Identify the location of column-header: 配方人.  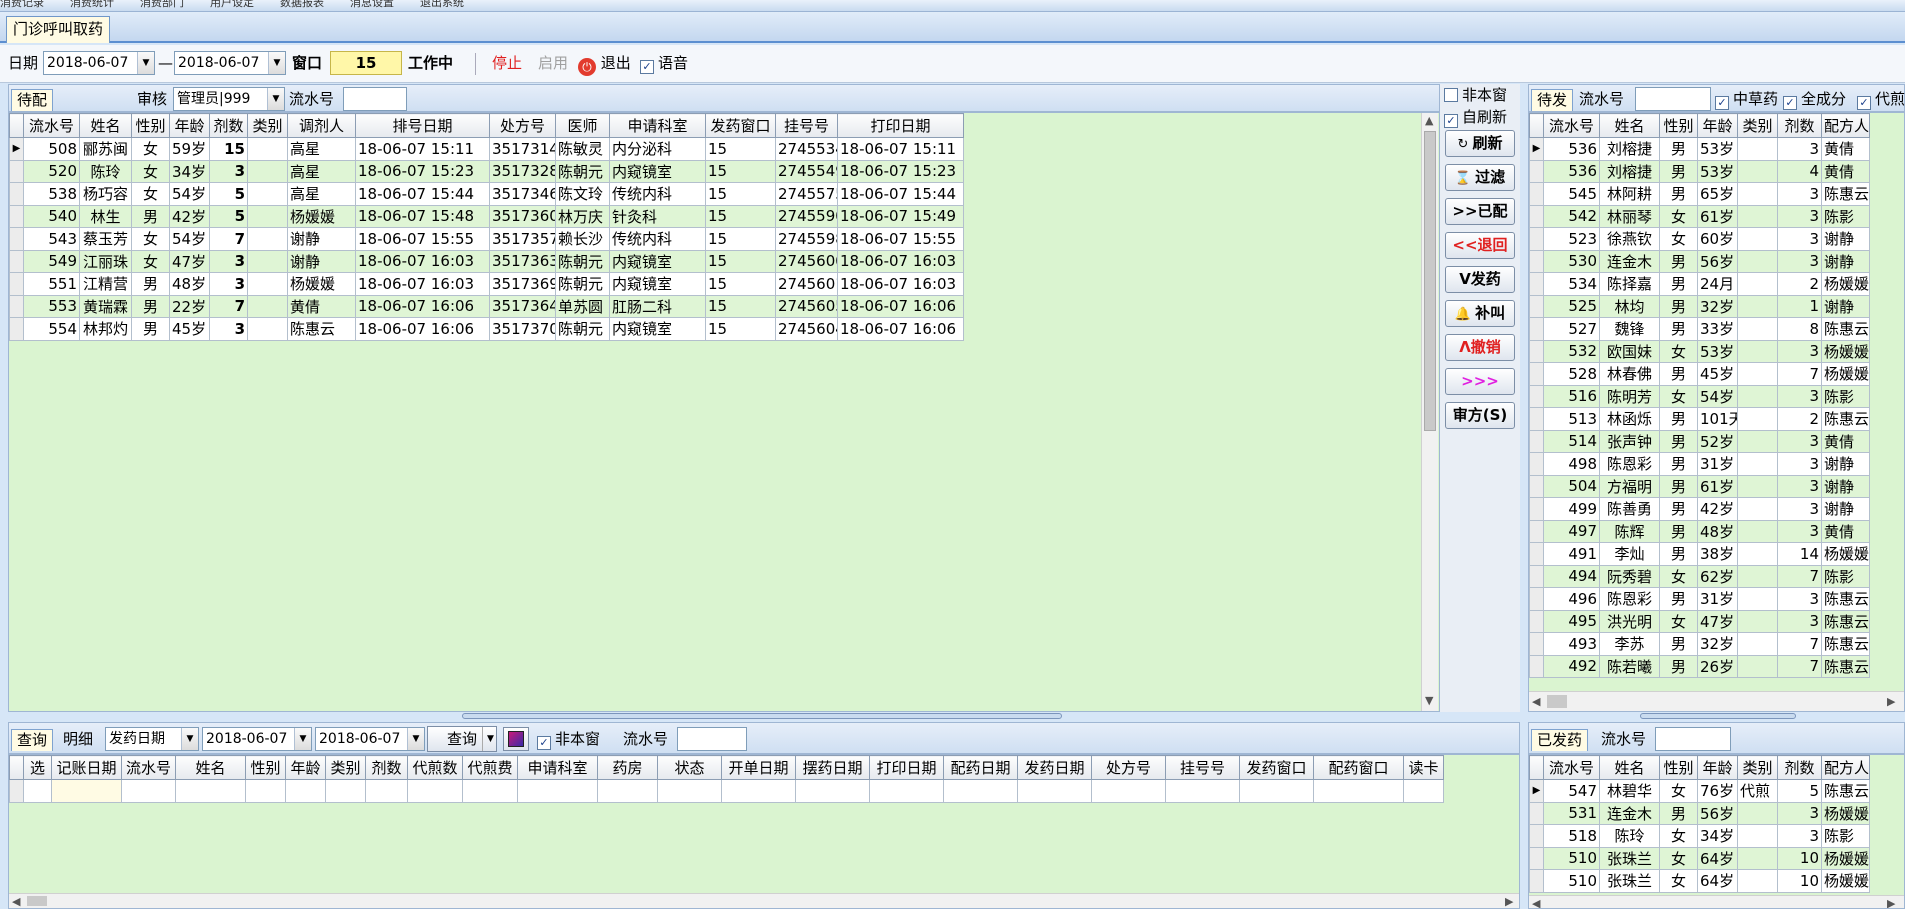
(1845, 125).